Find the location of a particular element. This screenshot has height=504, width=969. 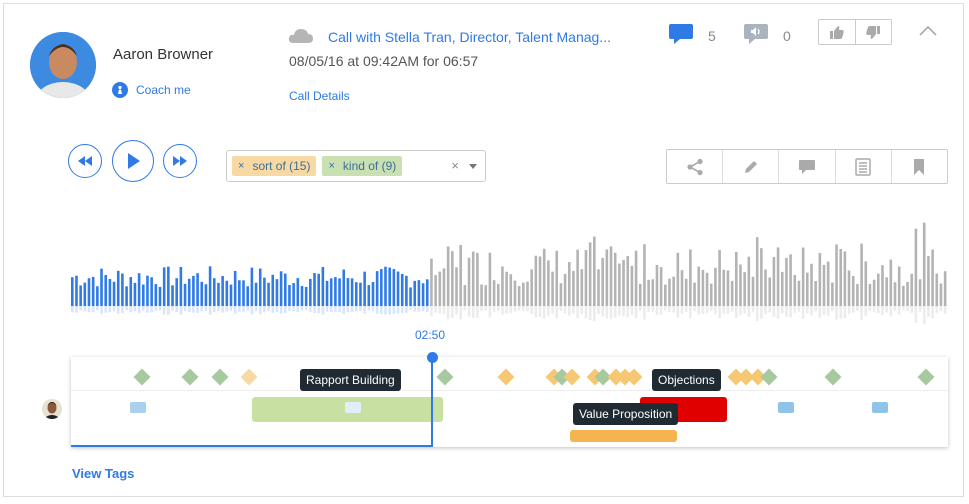

view-tags-link: View Tags is located at coordinates (103, 473).